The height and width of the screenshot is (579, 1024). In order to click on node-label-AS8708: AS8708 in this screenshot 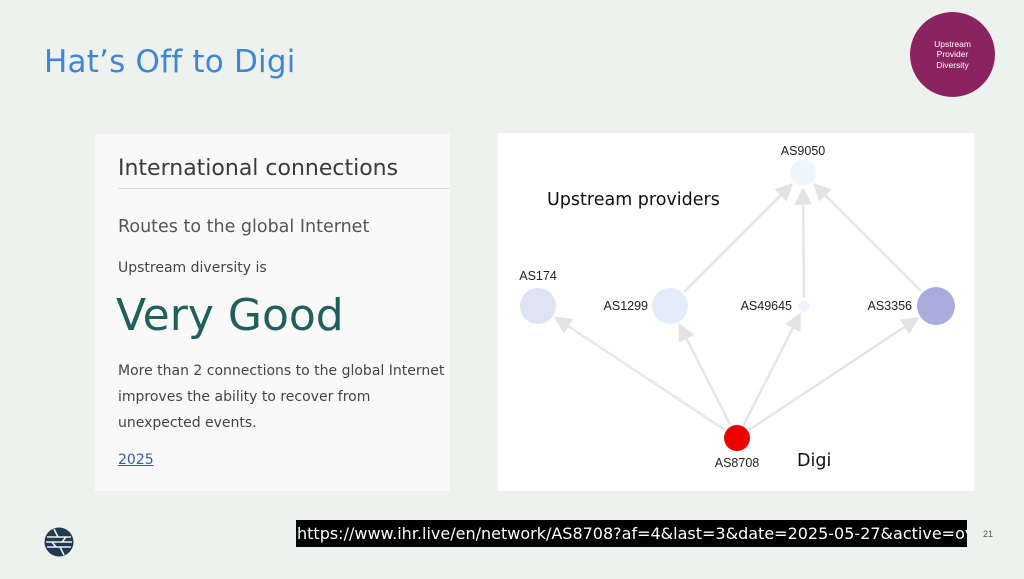, I will do `click(737, 463)`.